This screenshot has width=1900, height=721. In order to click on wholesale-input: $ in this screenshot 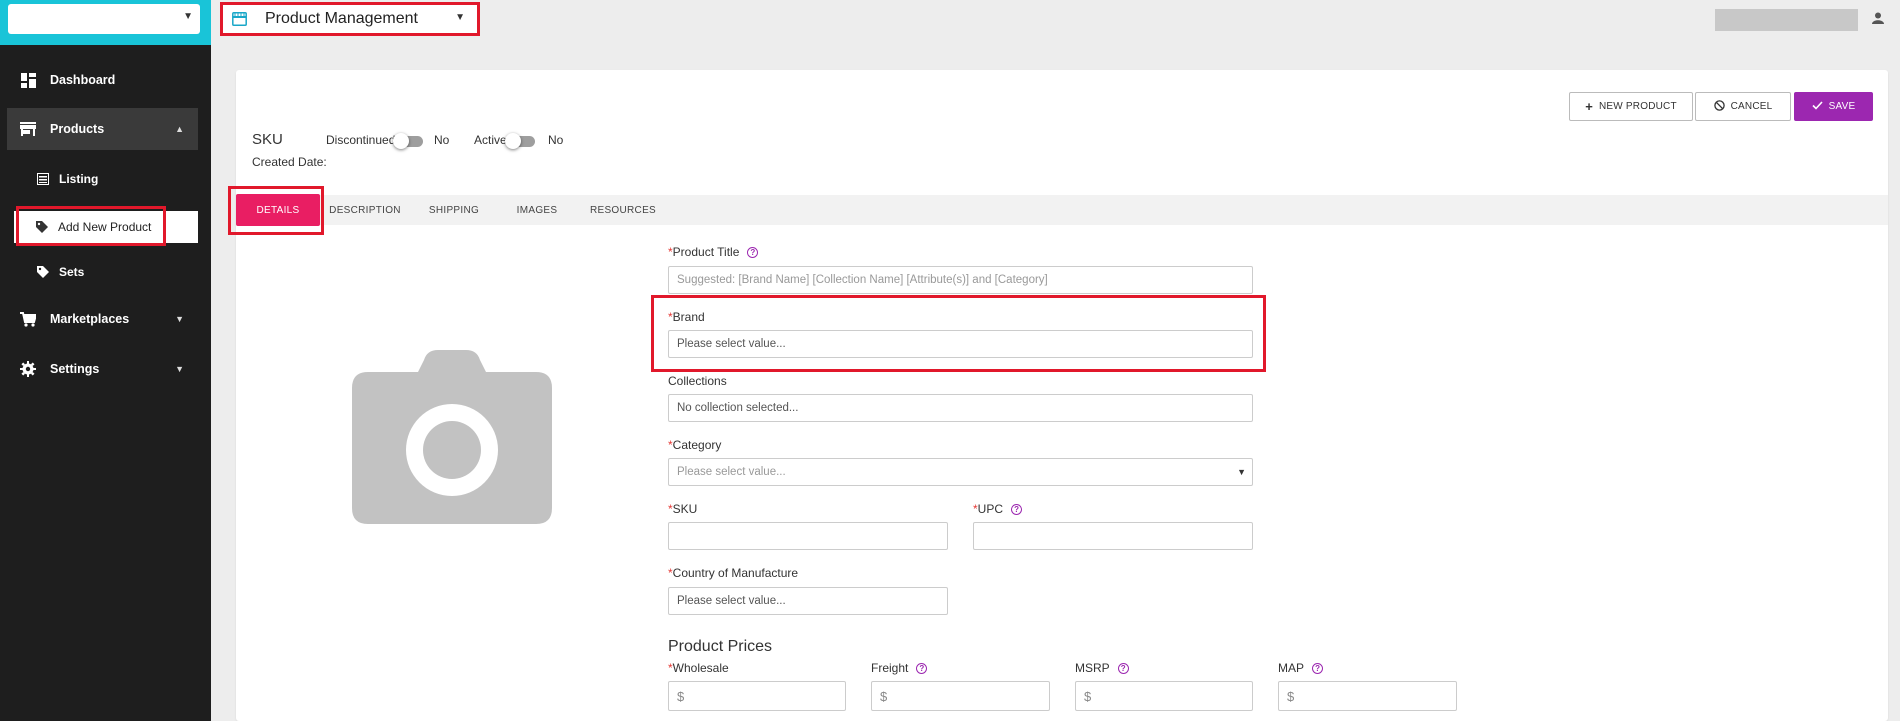, I will do `click(757, 696)`.